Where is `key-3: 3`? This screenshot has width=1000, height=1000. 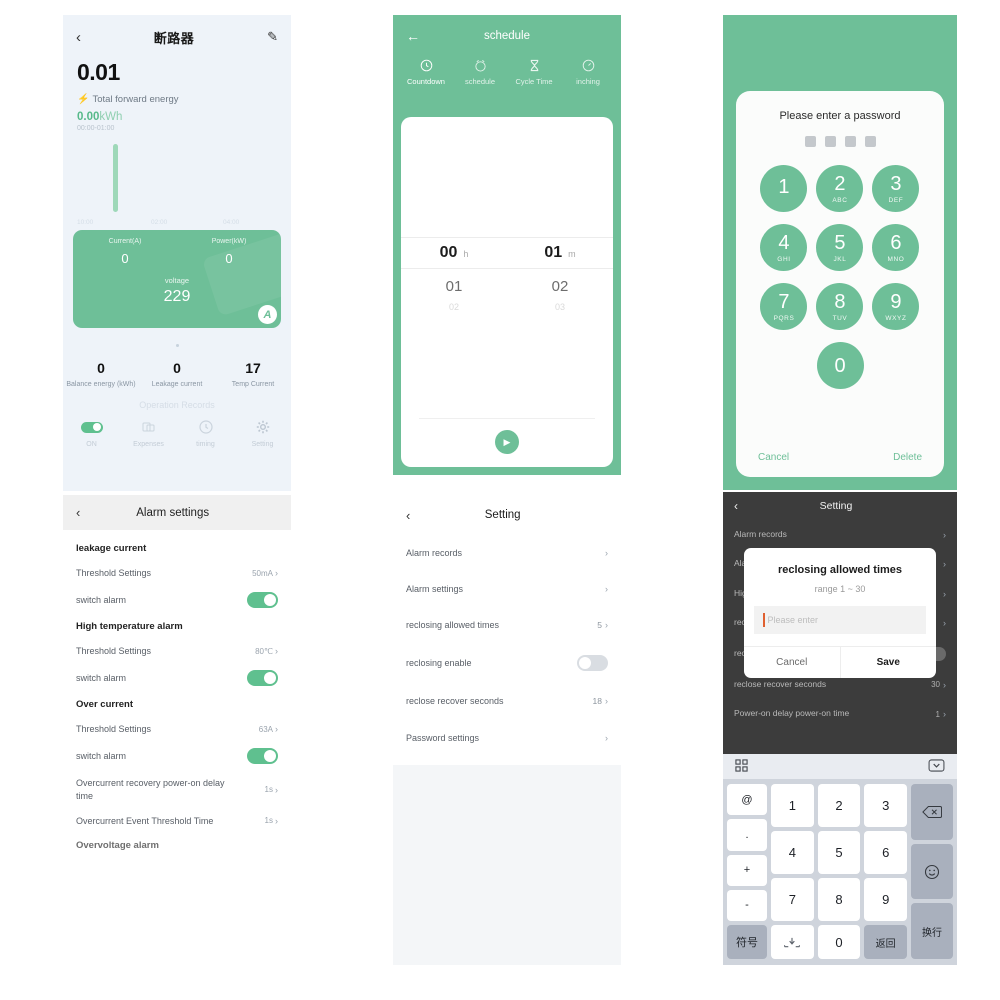 key-3: 3 is located at coordinates (886, 805).